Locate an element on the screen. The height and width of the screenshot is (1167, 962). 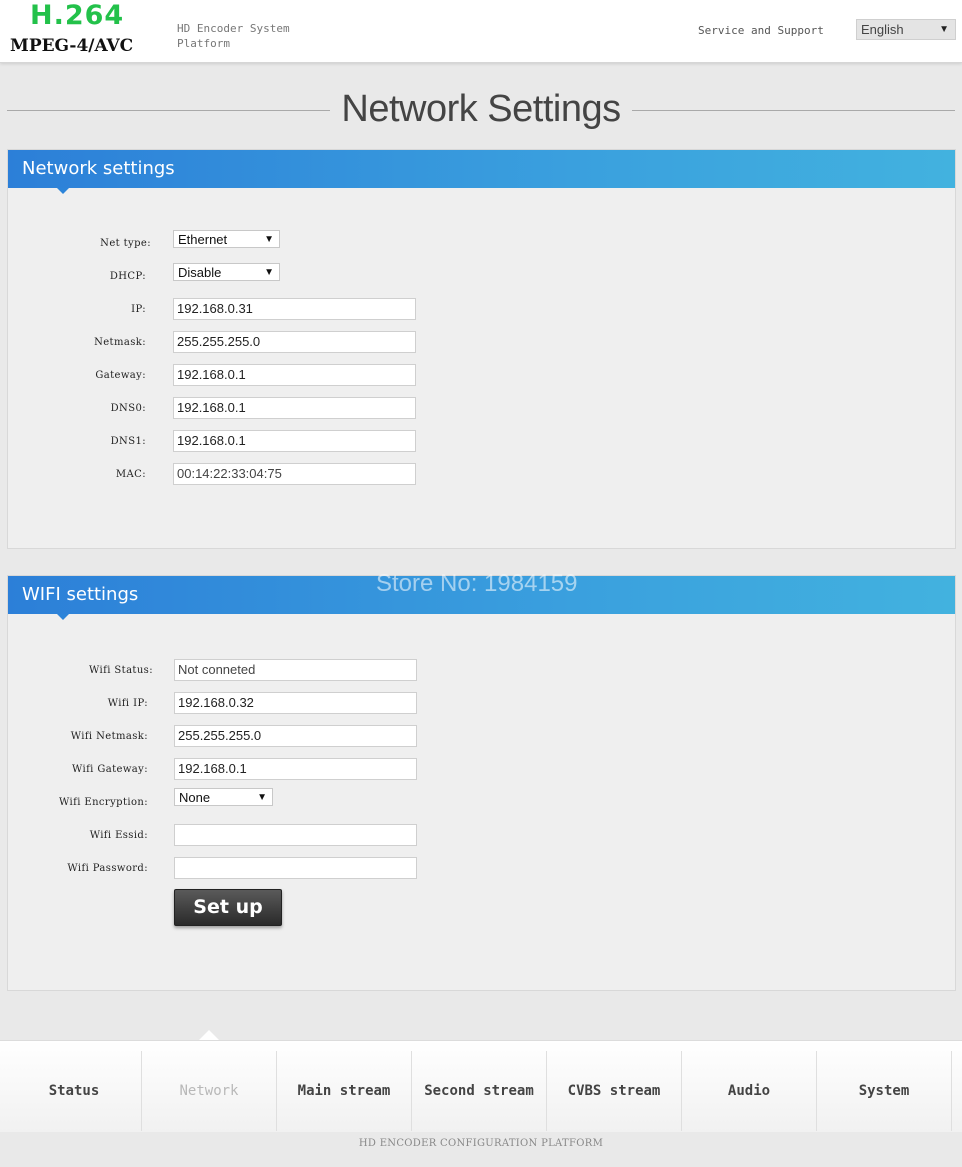
net-type-value: Ethernet is located at coordinates (203, 239).